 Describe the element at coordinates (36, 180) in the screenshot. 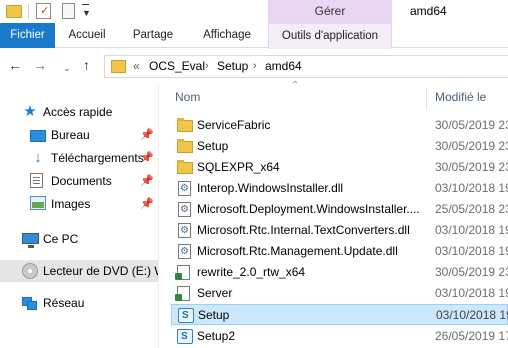

I see `documents-icon` at that location.